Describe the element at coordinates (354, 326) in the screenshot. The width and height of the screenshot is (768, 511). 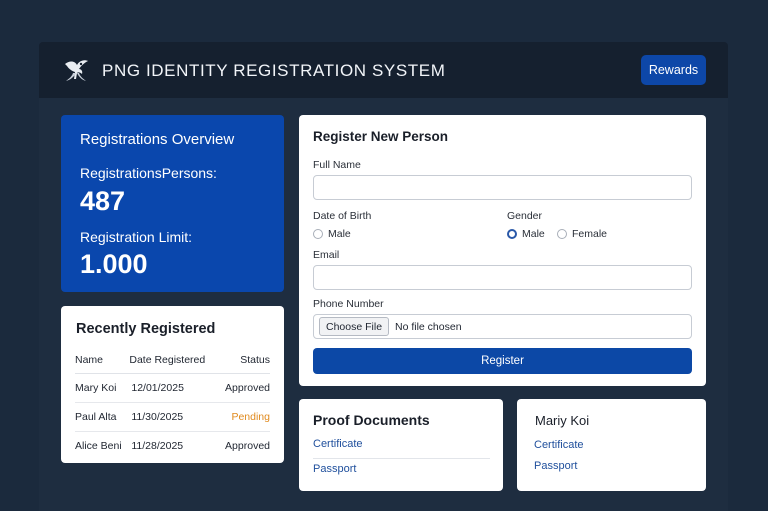
I see `choose-file-button: Choose File` at that location.